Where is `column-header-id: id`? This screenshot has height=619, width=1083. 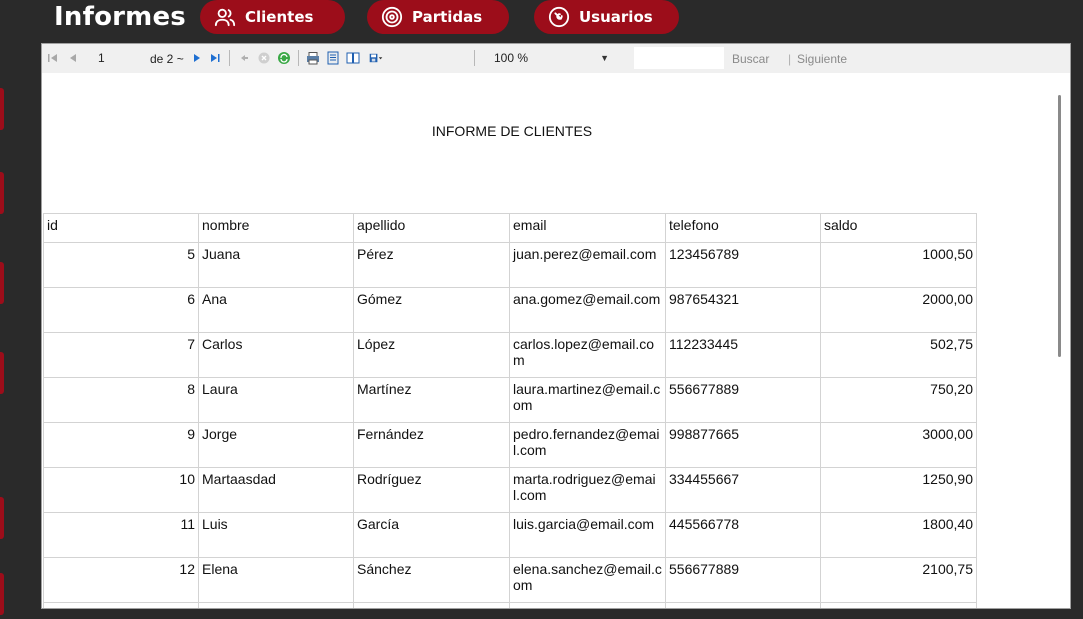 column-header-id: id is located at coordinates (121, 228).